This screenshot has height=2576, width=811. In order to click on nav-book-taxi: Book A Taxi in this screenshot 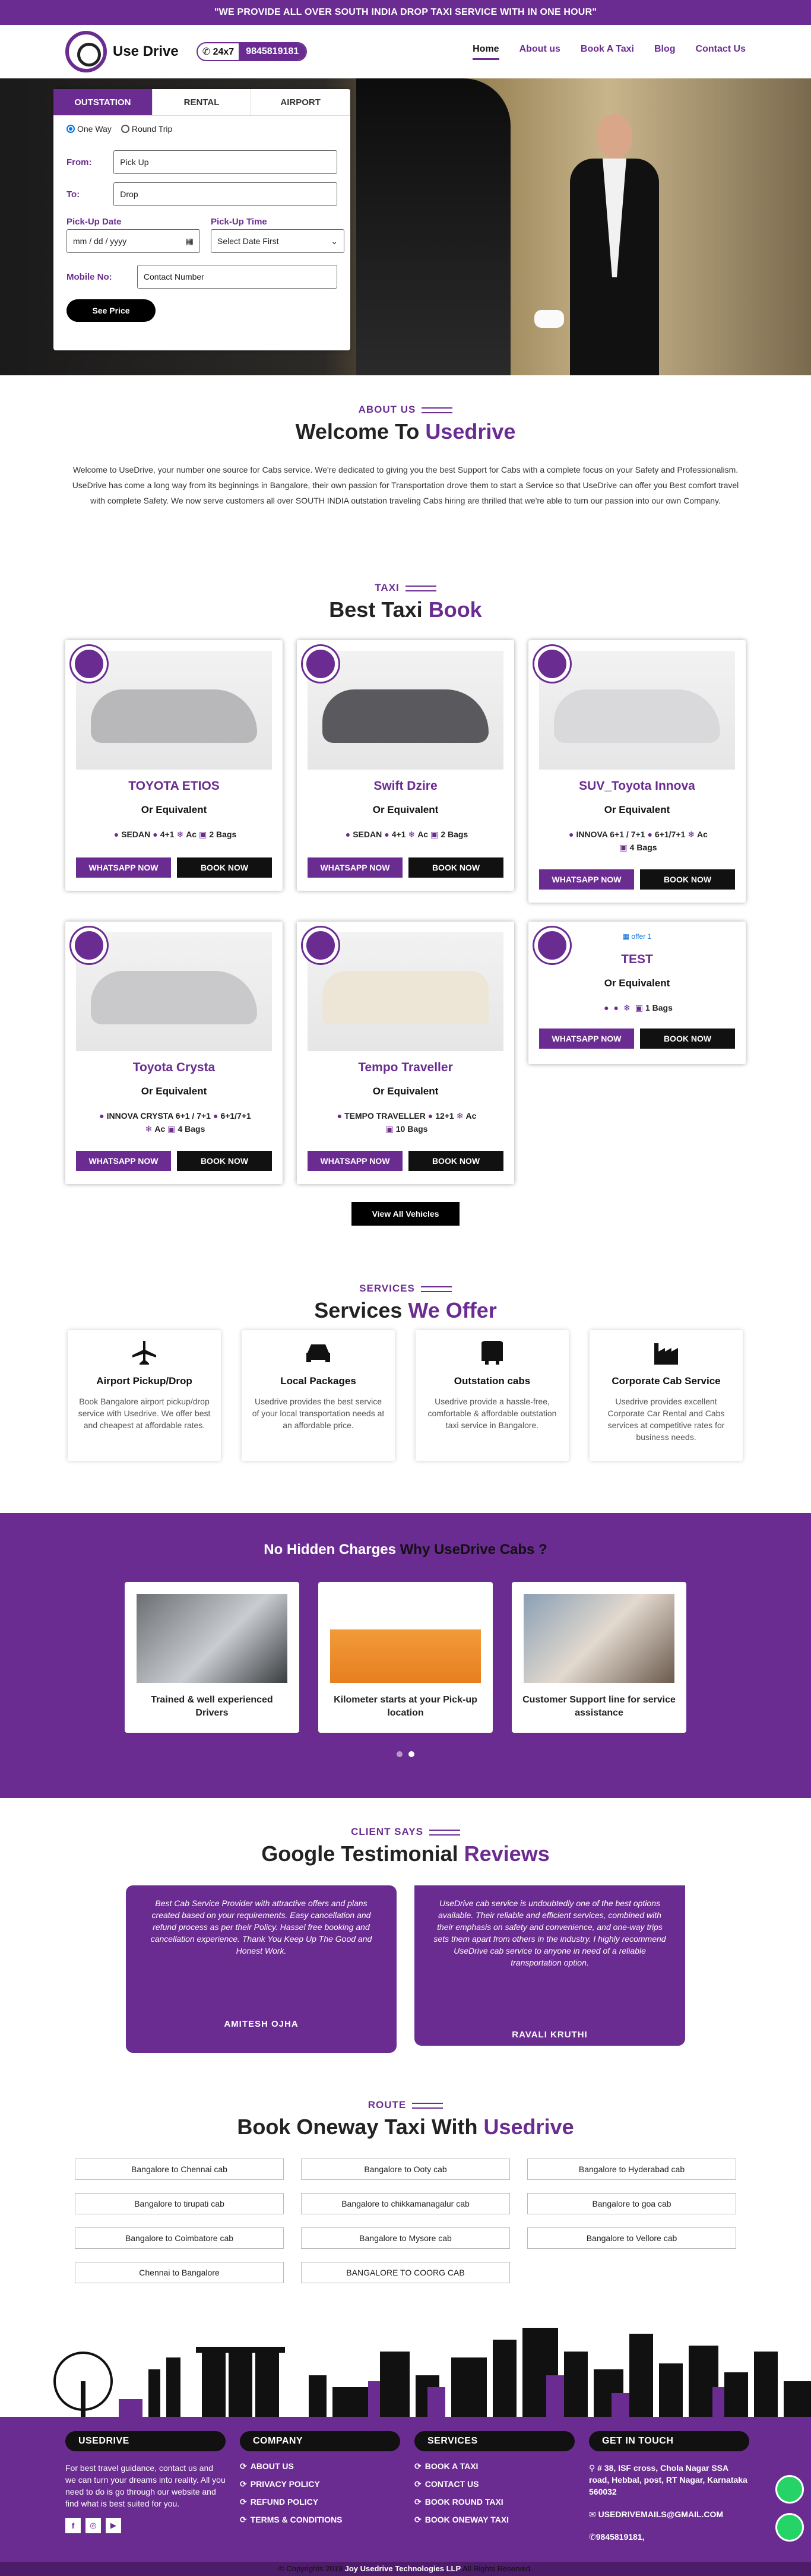, I will do `click(607, 52)`.